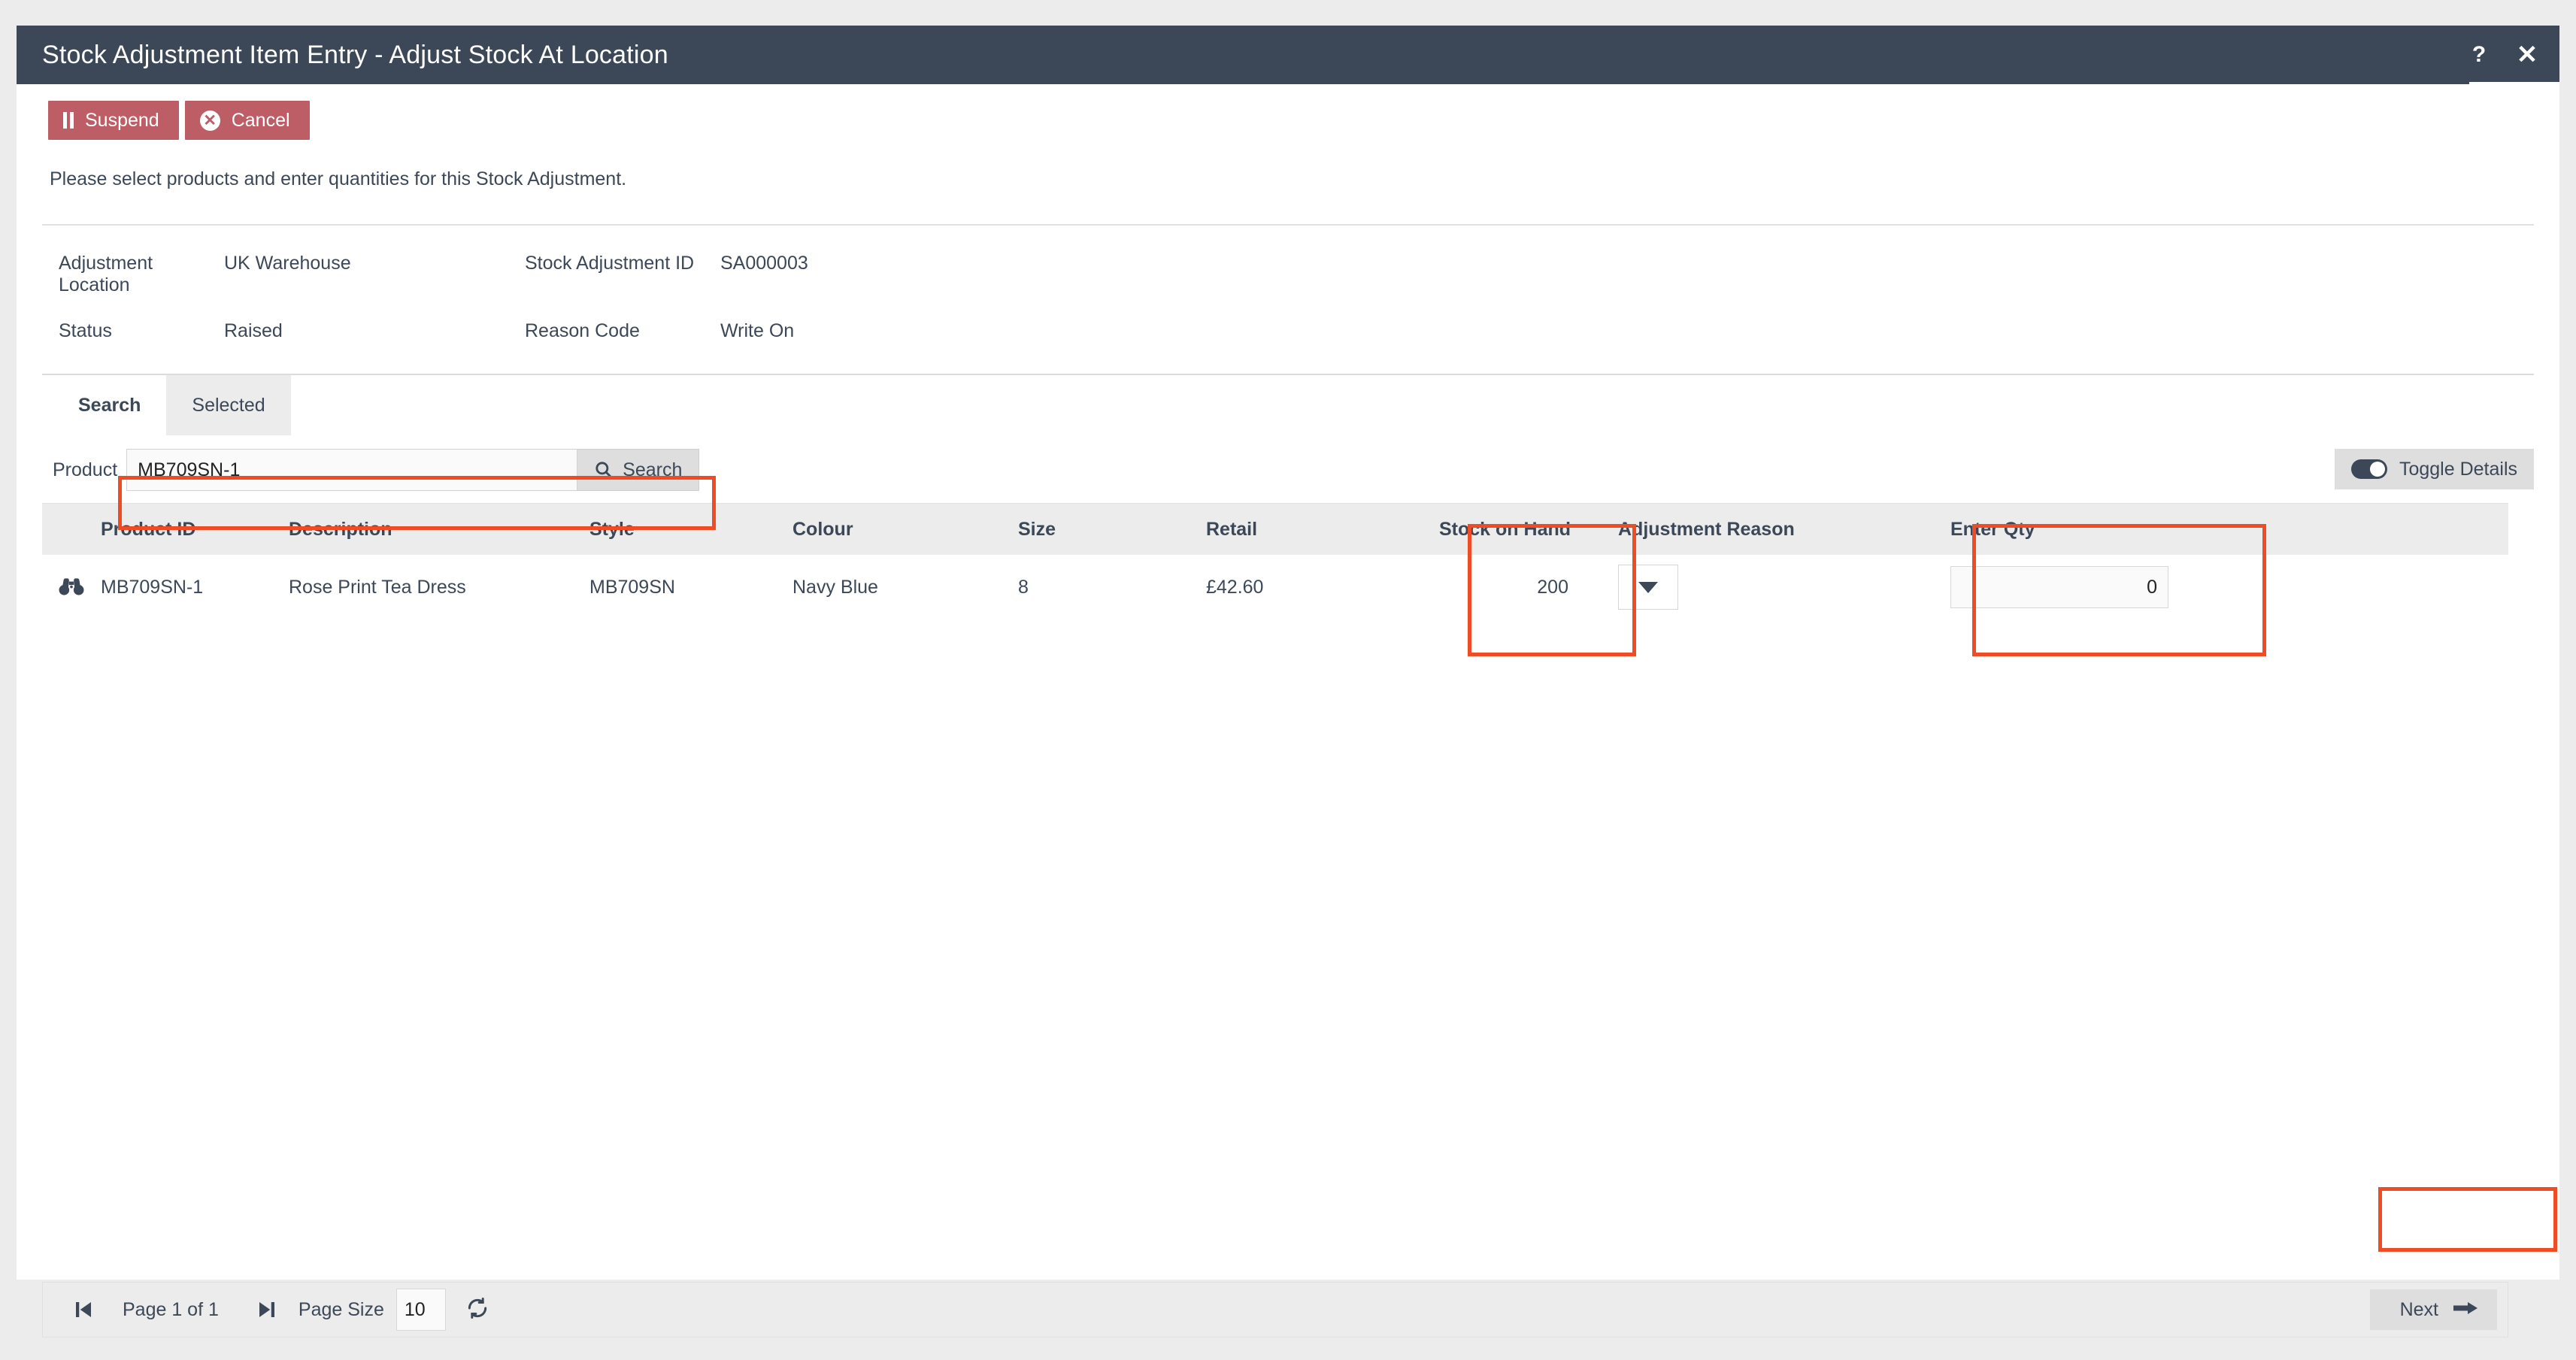 This screenshot has width=2576, height=1360. What do you see at coordinates (2527, 55) in the screenshot?
I see `close-icon: ✕` at bounding box center [2527, 55].